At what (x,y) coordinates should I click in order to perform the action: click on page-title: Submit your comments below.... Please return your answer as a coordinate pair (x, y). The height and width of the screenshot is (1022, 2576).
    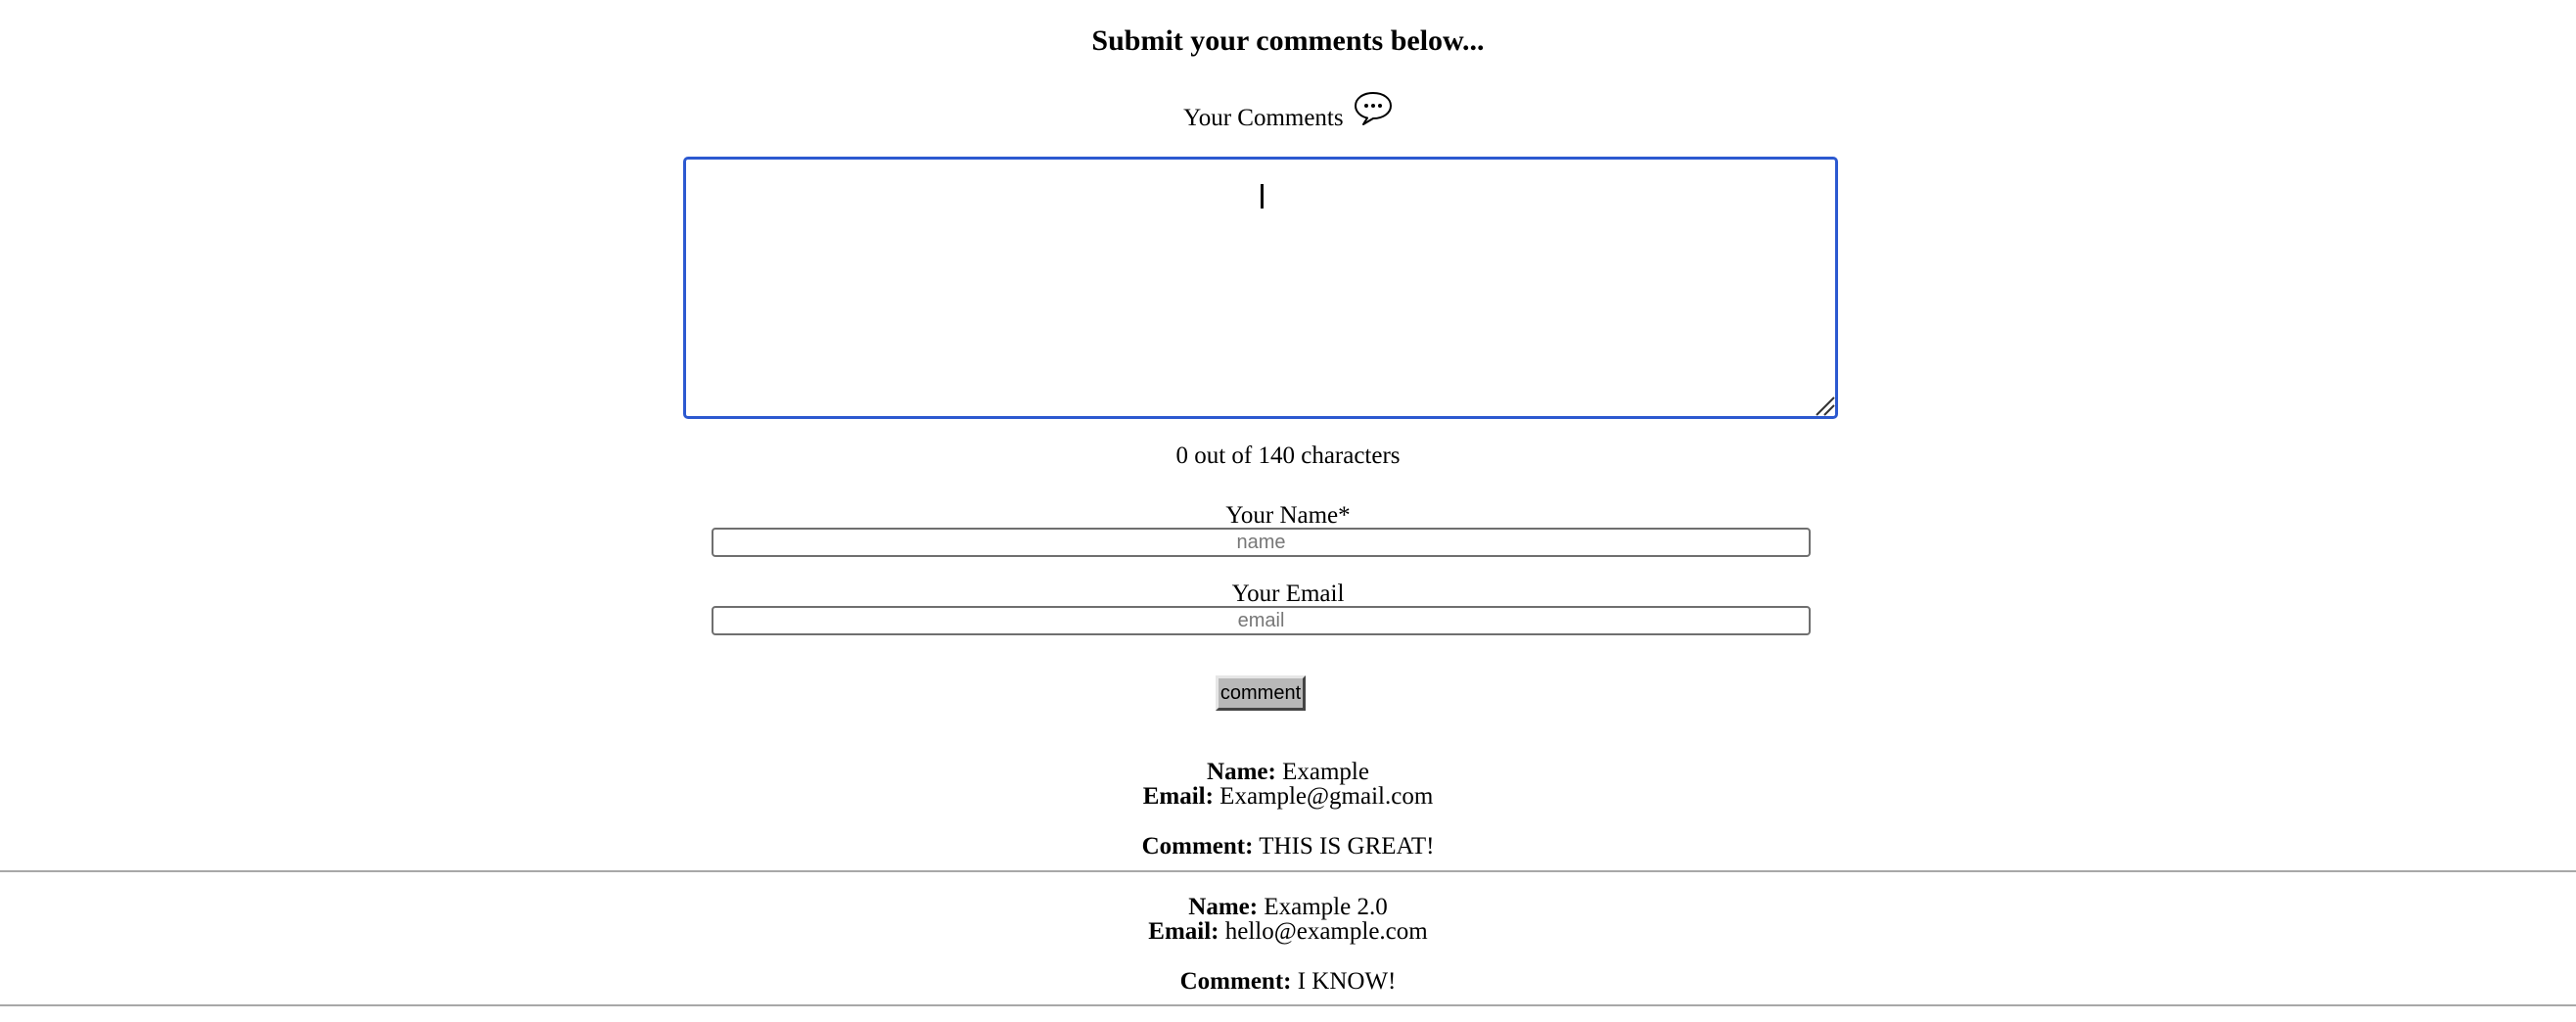
    Looking at the image, I should click on (1288, 41).